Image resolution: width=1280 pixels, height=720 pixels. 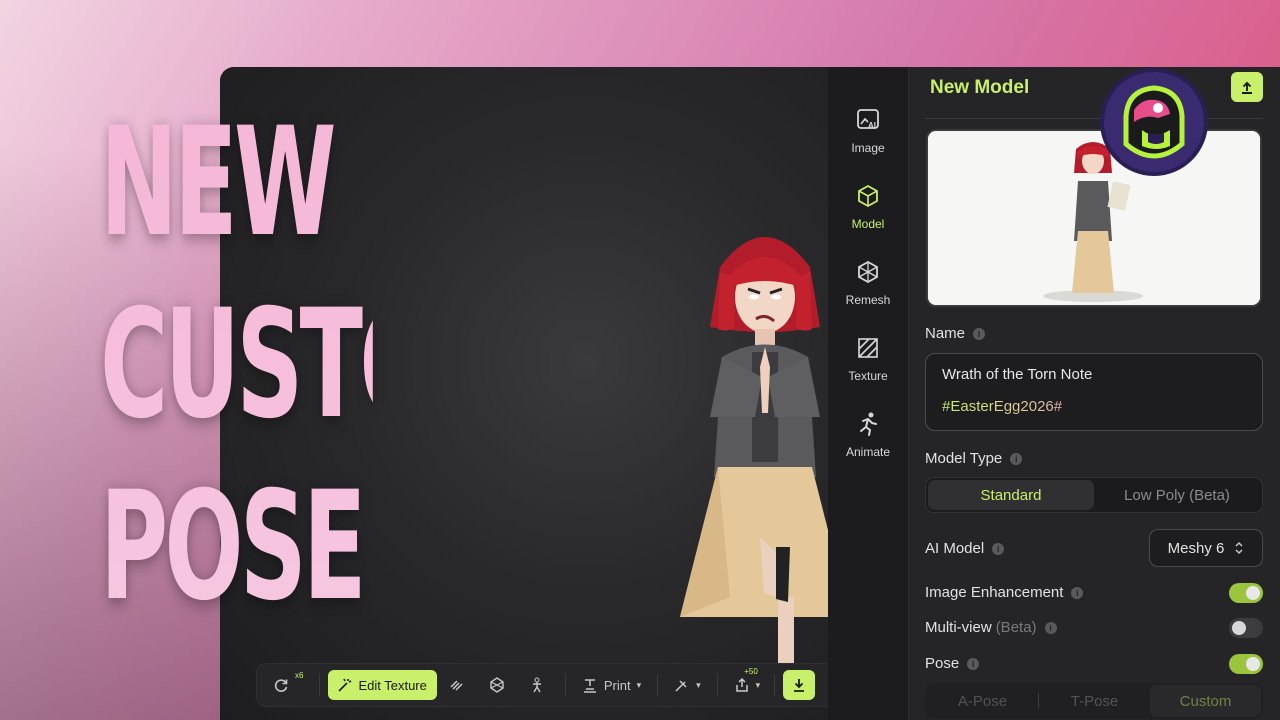 What do you see at coordinates (589, 686) in the screenshot?
I see `print-icon` at bounding box center [589, 686].